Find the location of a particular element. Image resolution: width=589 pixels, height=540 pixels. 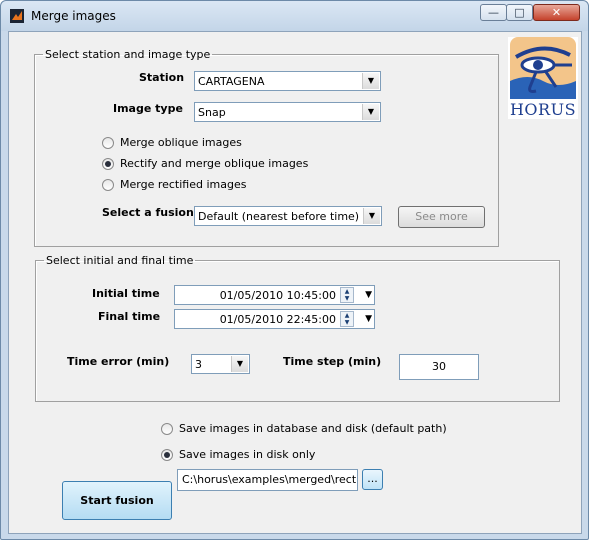

minimize-button: — is located at coordinates (493, 12).